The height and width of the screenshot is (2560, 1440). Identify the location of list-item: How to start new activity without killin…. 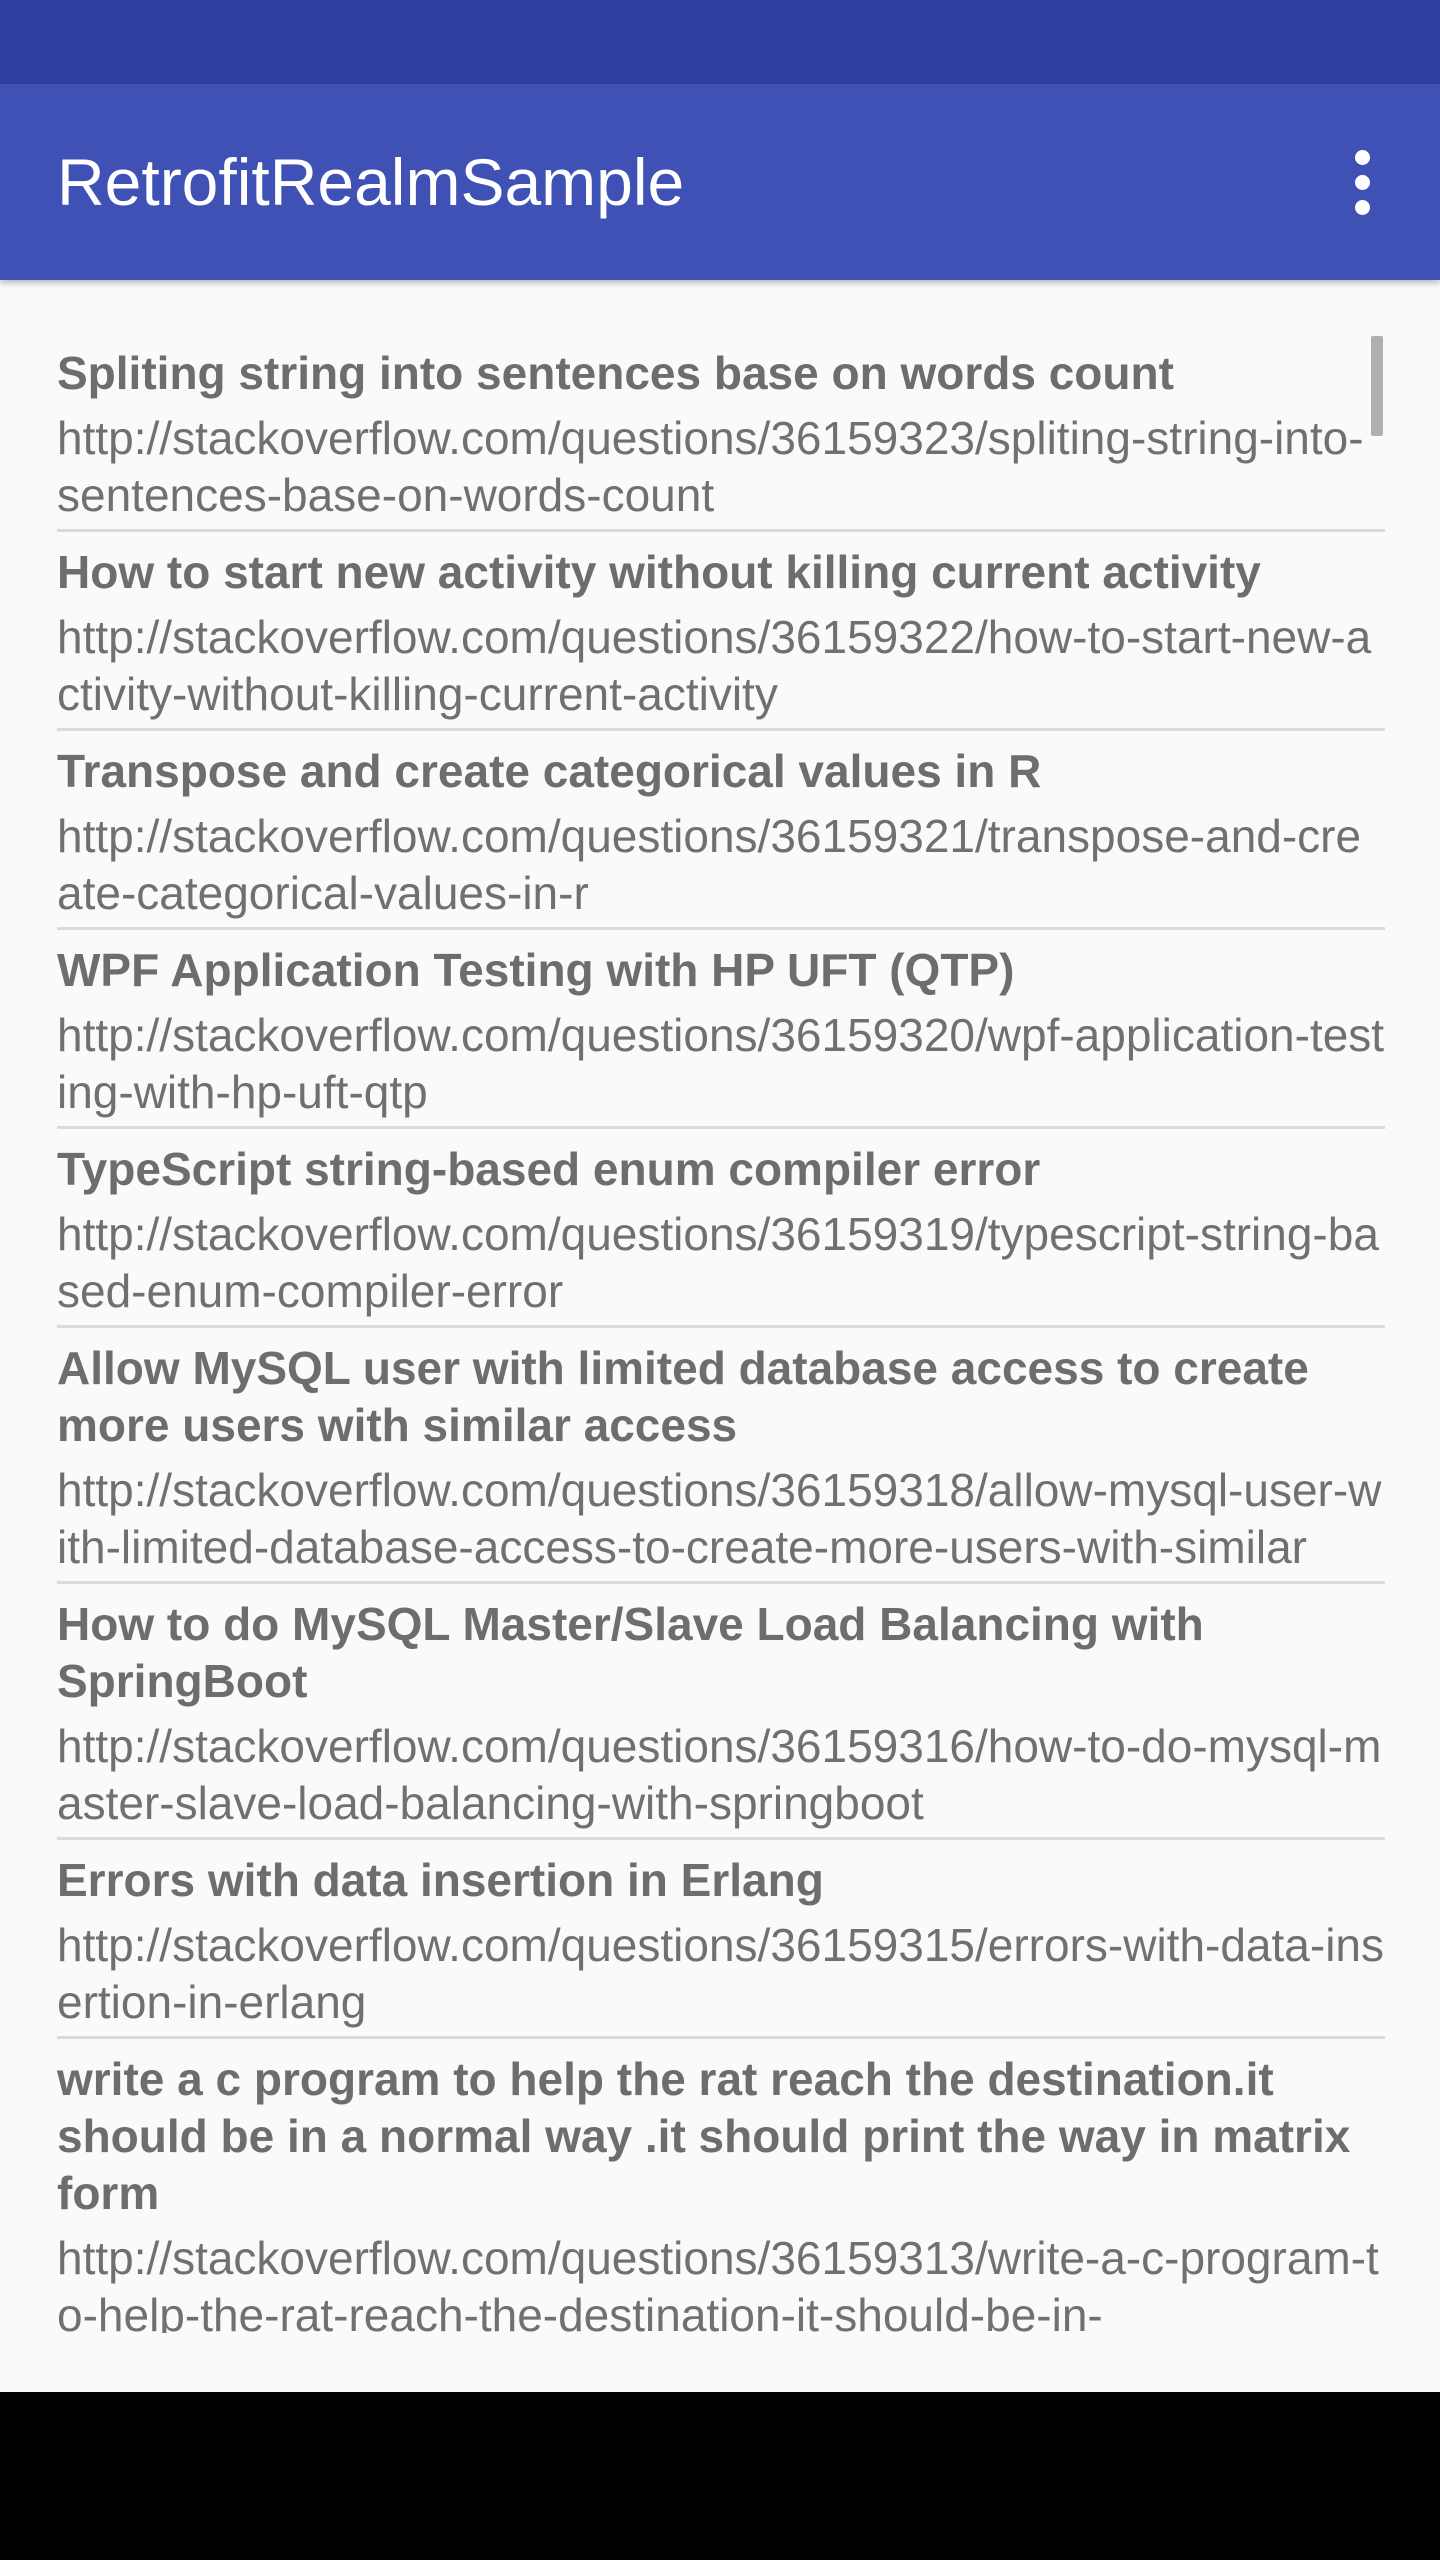
(721, 631).